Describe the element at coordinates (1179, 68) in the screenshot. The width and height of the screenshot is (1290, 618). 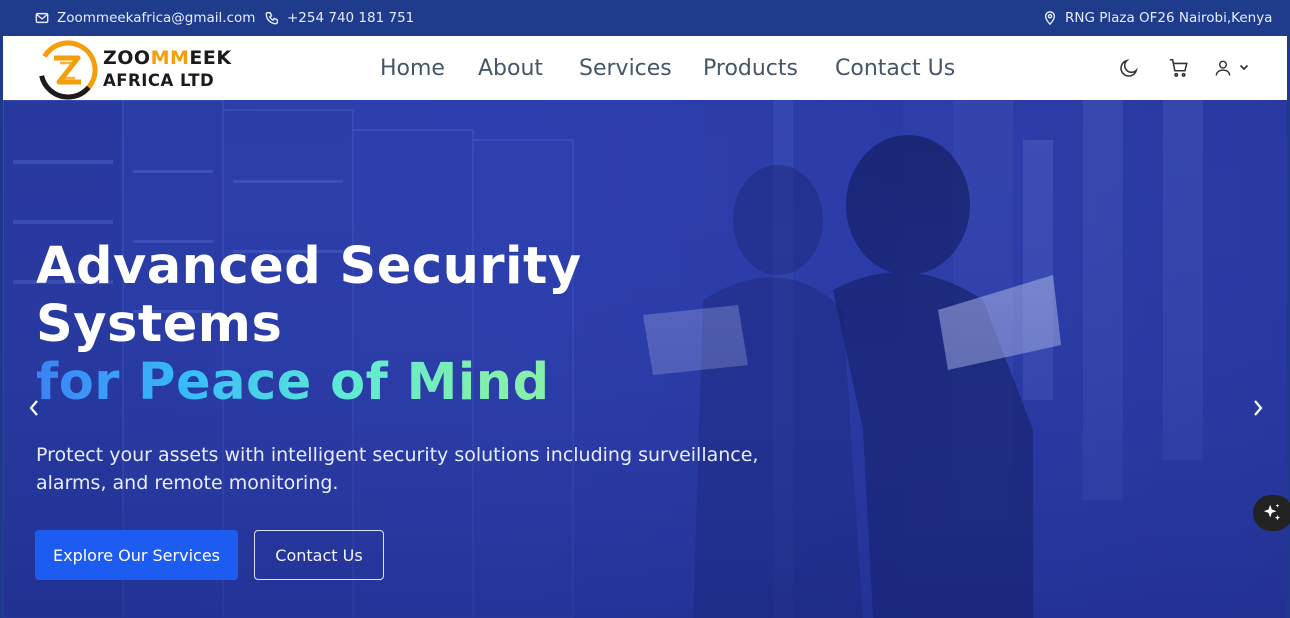
I see `cart-icon` at that location.